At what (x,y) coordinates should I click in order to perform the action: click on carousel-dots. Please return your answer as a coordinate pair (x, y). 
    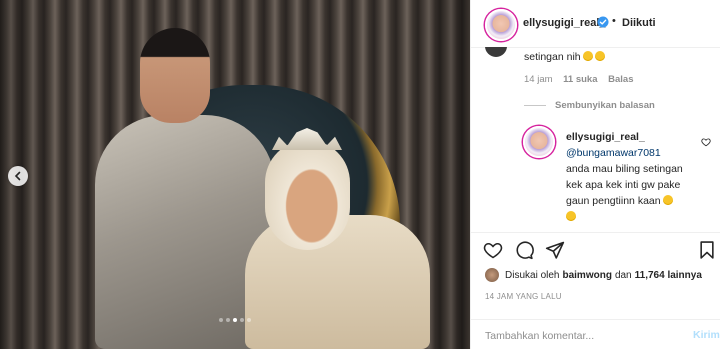
    Looking at the image, I should click on (235, 320).